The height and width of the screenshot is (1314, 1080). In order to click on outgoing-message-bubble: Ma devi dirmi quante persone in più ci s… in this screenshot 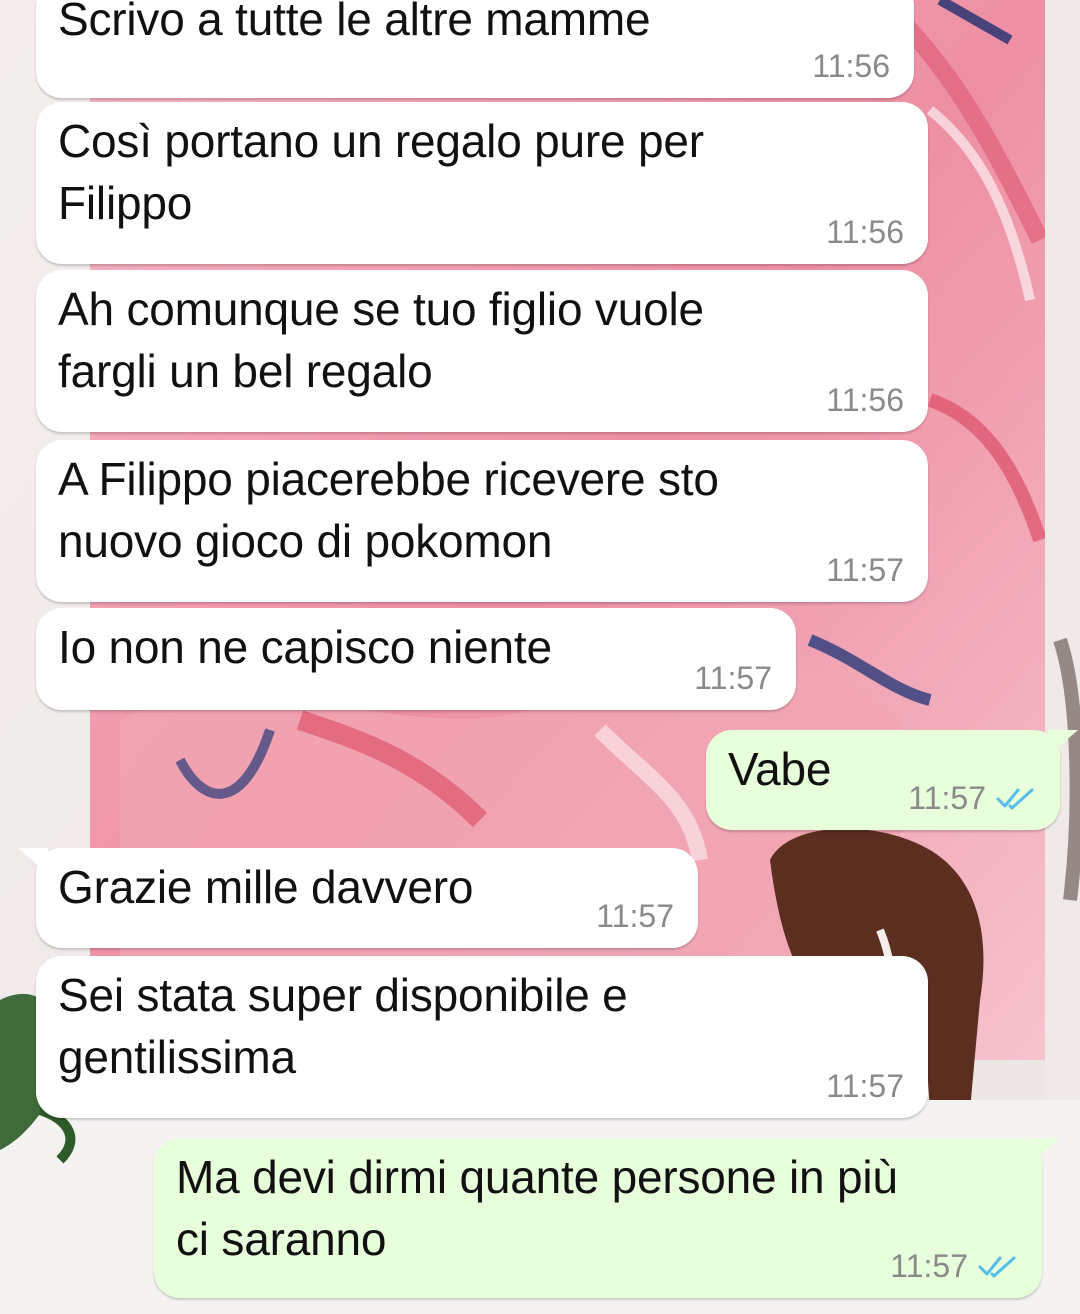, I will do `click(598, 1218)`.